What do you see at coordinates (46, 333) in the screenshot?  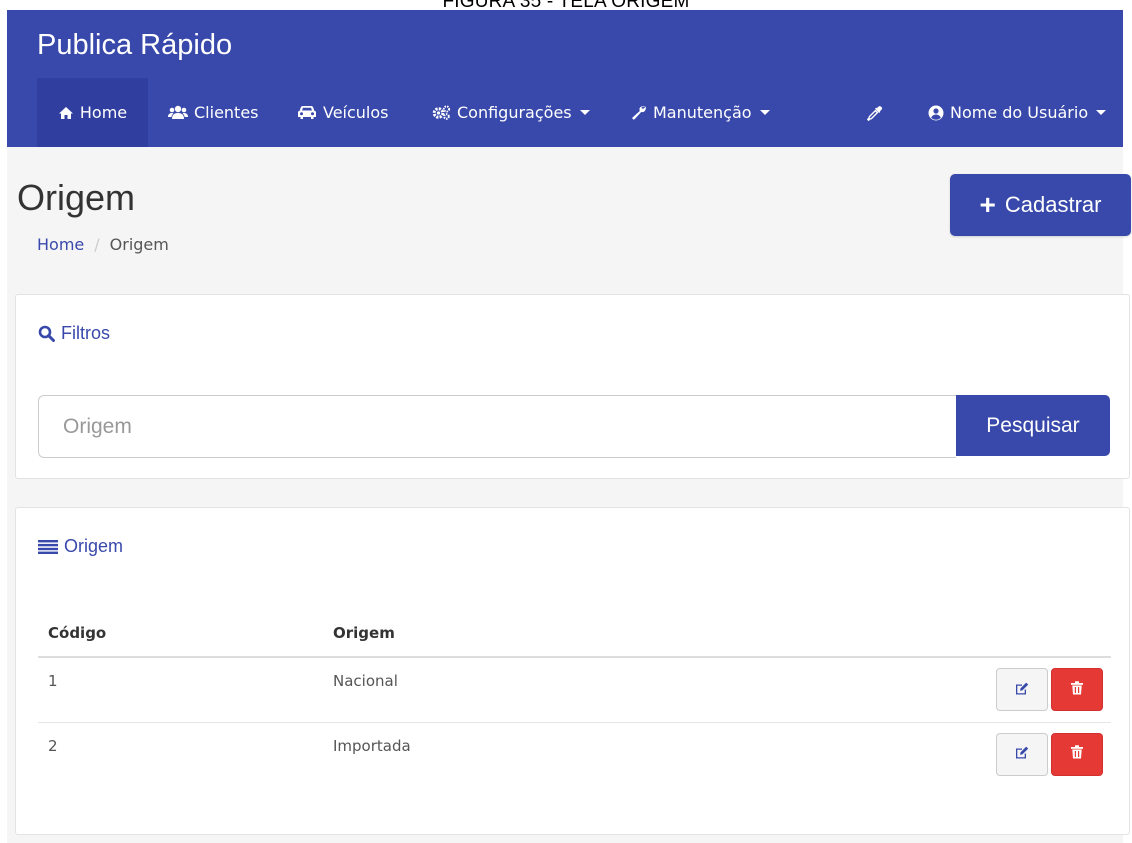 I see `search-icon` at bounding box center [46, 333].